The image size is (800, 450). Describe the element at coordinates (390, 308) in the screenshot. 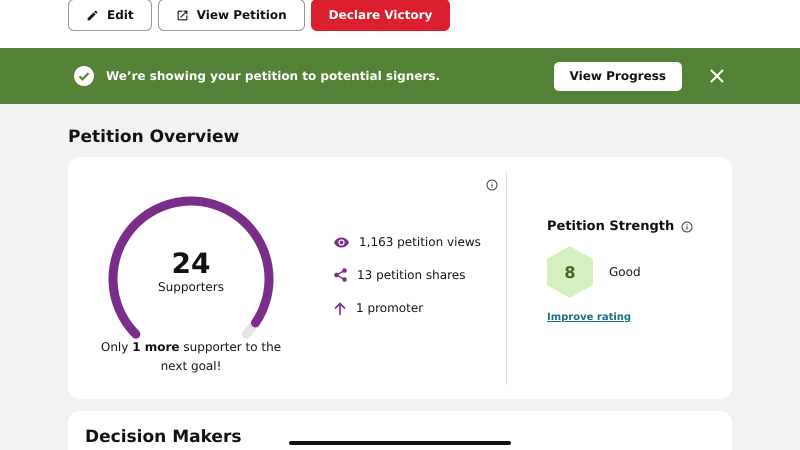

I see `stat-text: 1 promoter` at that location.